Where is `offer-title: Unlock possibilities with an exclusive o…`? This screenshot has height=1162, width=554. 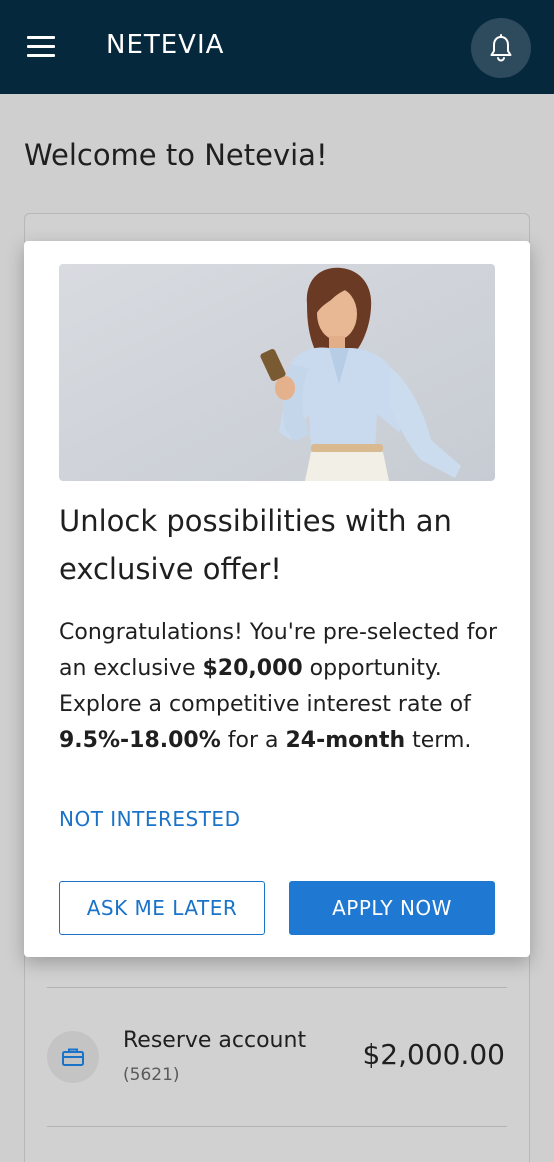
offer-title: Unlock possibilities with an exclusive o… is located at coordinates (255, 545).